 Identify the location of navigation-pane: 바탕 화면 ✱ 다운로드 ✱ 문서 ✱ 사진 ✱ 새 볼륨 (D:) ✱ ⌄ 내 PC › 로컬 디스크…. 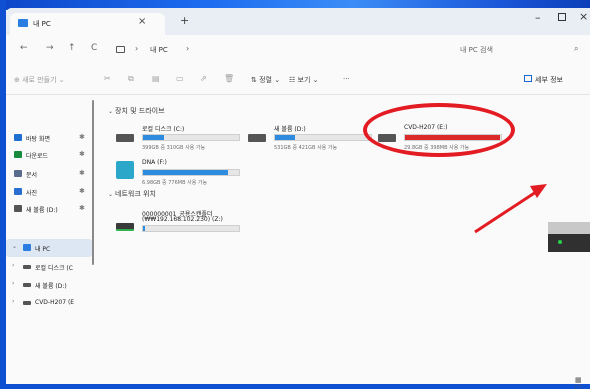
(50, 240).